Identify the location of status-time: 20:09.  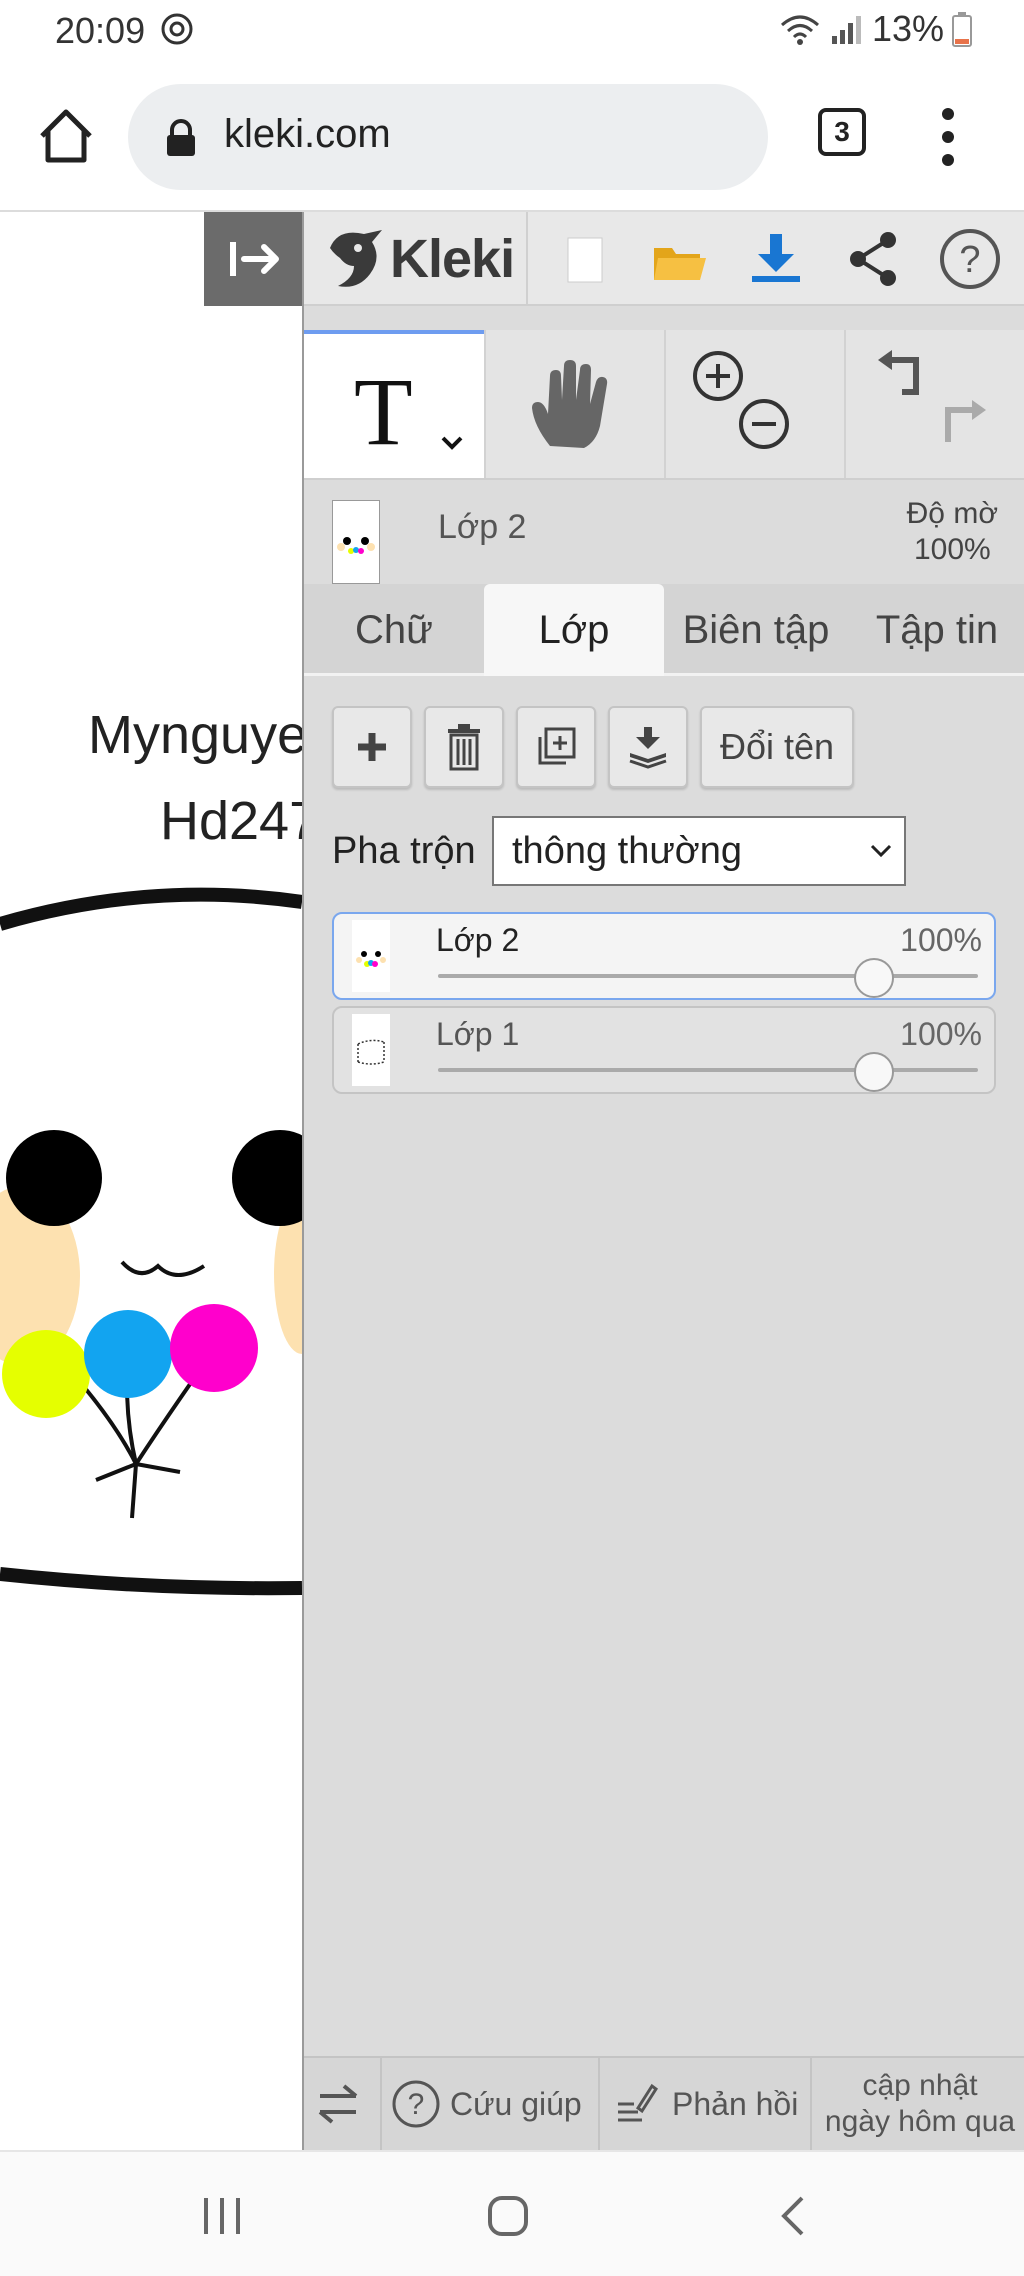
(100, 30).